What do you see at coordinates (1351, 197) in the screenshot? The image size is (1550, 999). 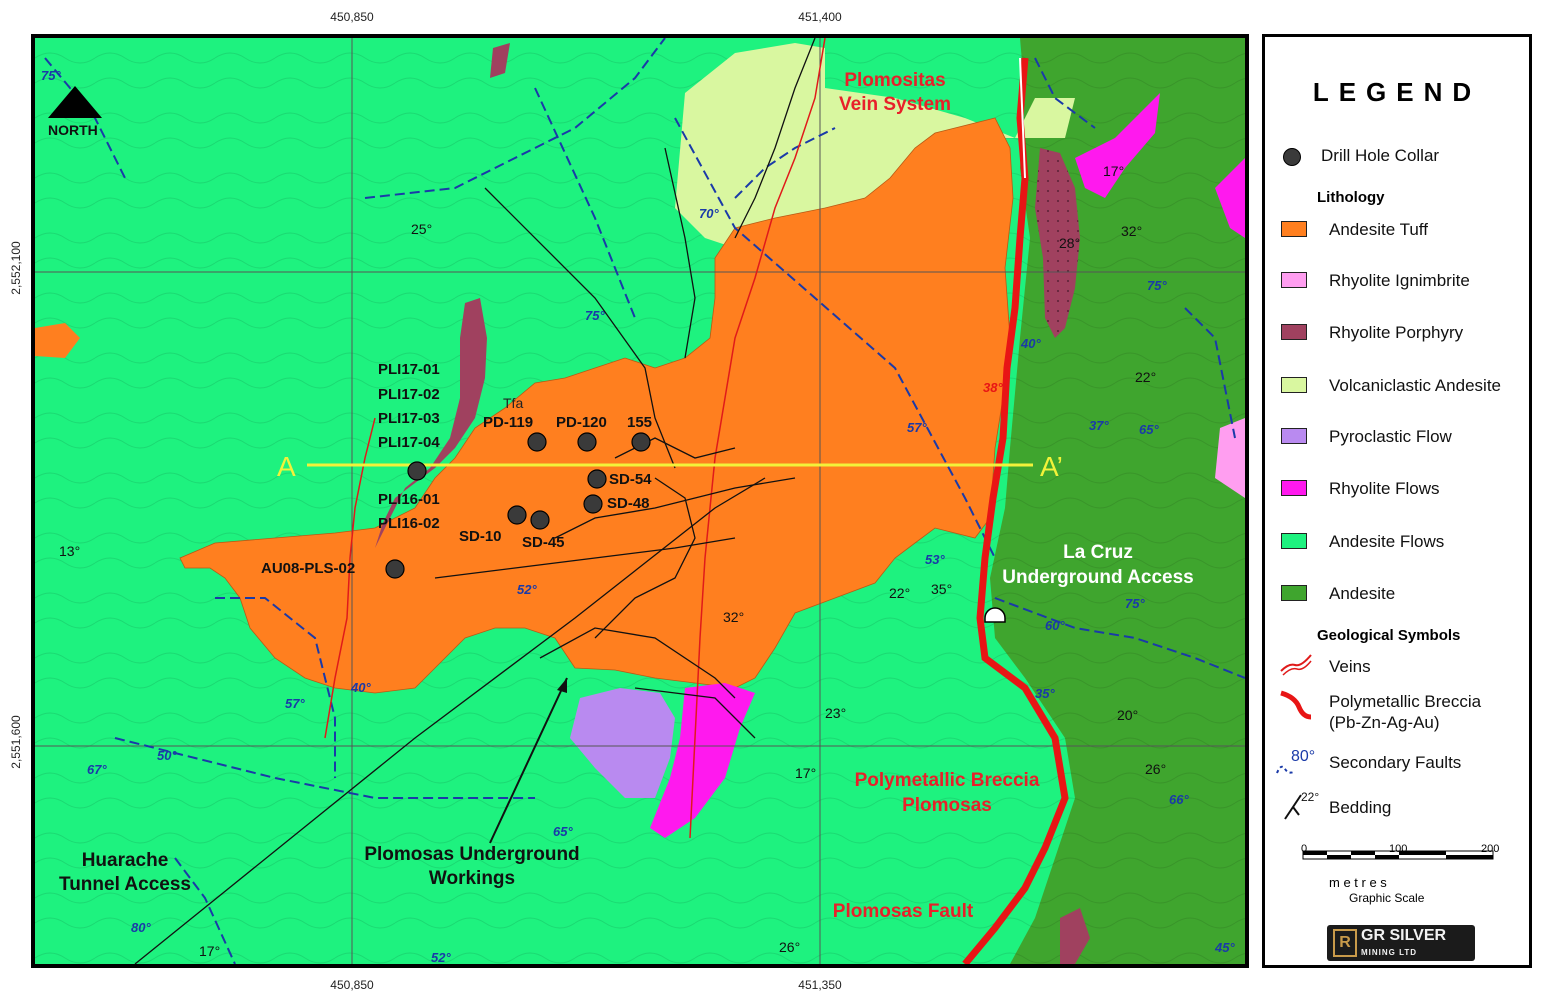 I see `lithology-heading: Lithology` at bounding box center [1351, 197].